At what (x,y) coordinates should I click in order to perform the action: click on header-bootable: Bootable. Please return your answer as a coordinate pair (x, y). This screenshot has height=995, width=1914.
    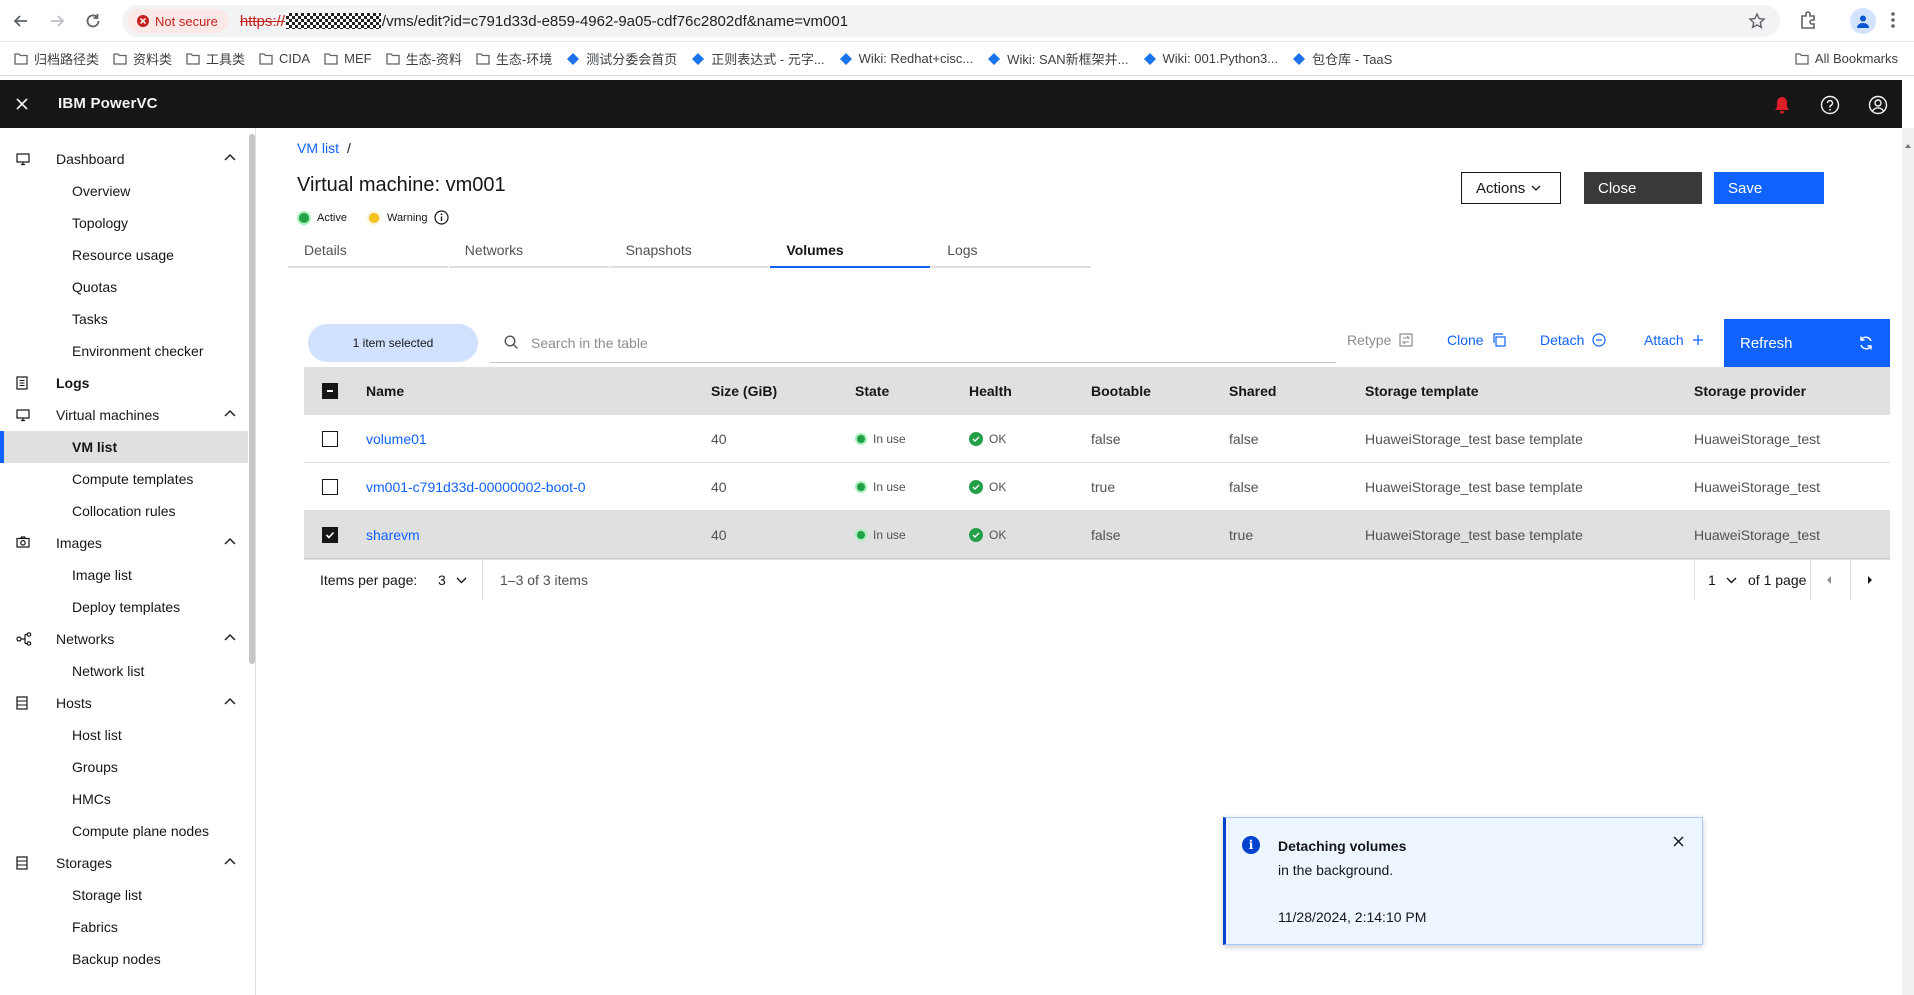
    Looking at the image, I should click on (1121, 391).